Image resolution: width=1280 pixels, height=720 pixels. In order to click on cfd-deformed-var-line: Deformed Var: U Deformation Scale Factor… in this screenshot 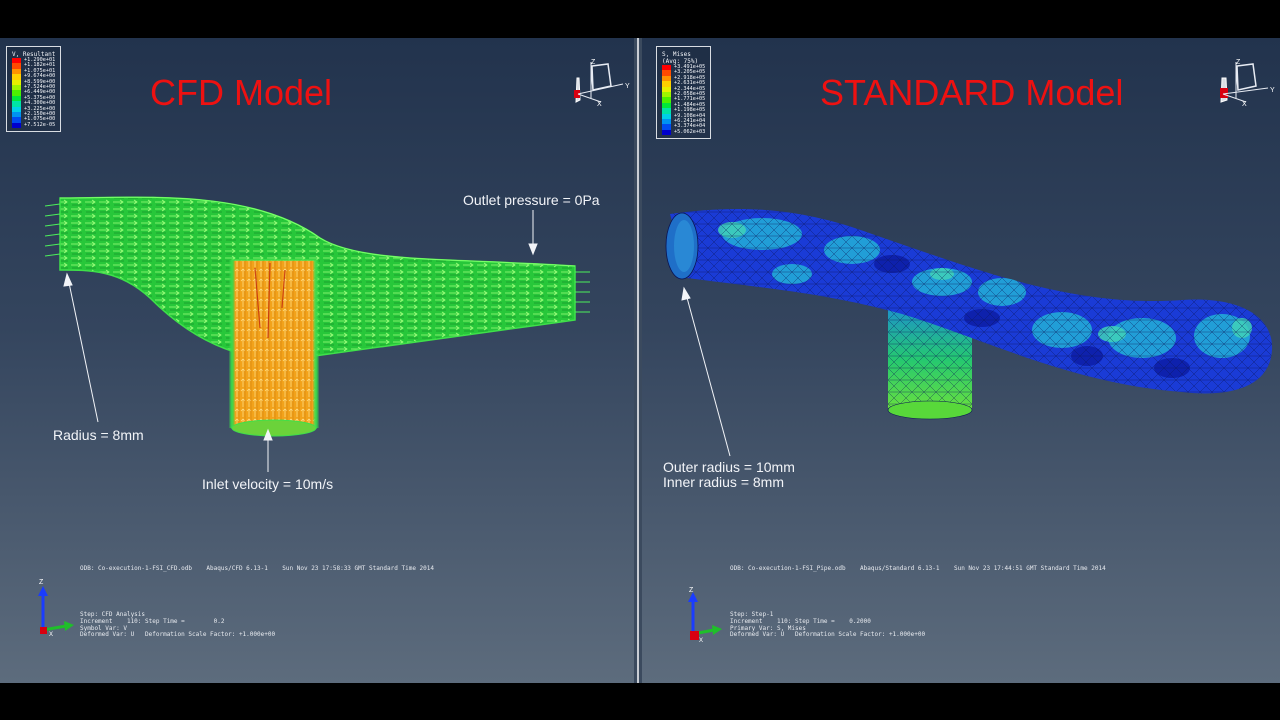, I will do `click(178, 635)`.